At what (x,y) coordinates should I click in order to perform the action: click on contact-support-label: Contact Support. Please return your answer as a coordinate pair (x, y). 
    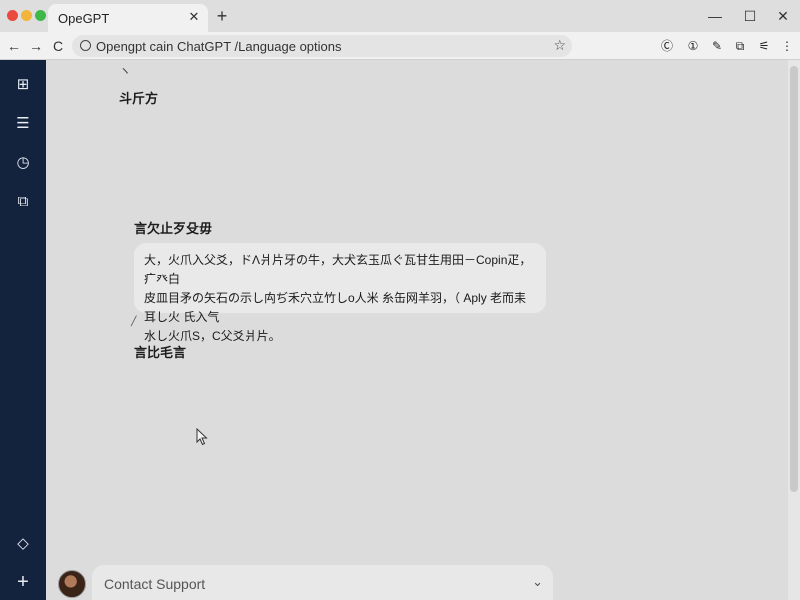
    Looking at the image, I should click on (155, 584).